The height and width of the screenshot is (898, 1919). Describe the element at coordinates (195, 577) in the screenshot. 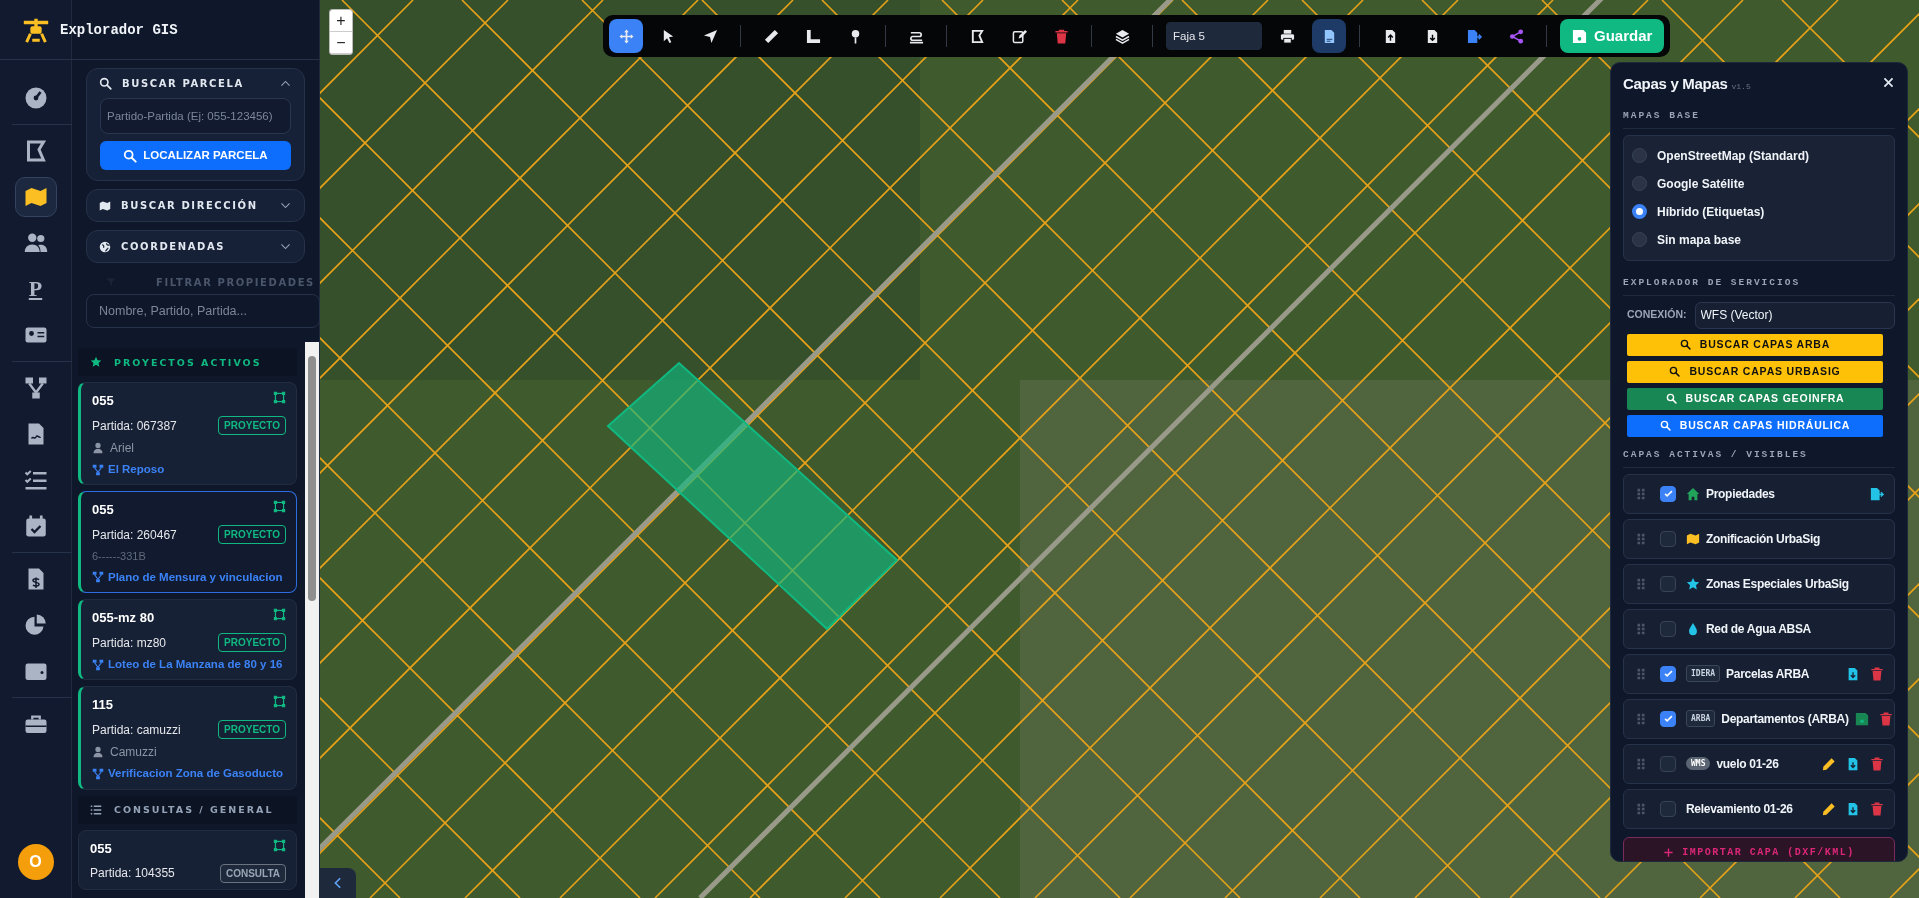

I see `project-link: Plano de Mensura y vinculacion` at that location.